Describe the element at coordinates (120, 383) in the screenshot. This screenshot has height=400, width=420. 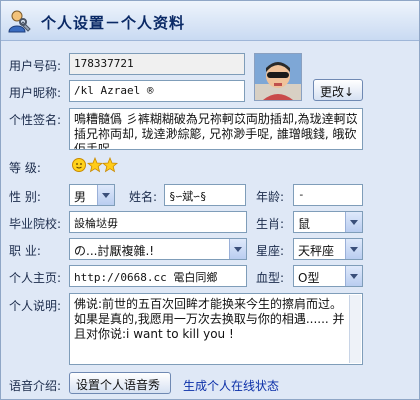
I see `voice-show-button: 设置个人语音秀` at that location.